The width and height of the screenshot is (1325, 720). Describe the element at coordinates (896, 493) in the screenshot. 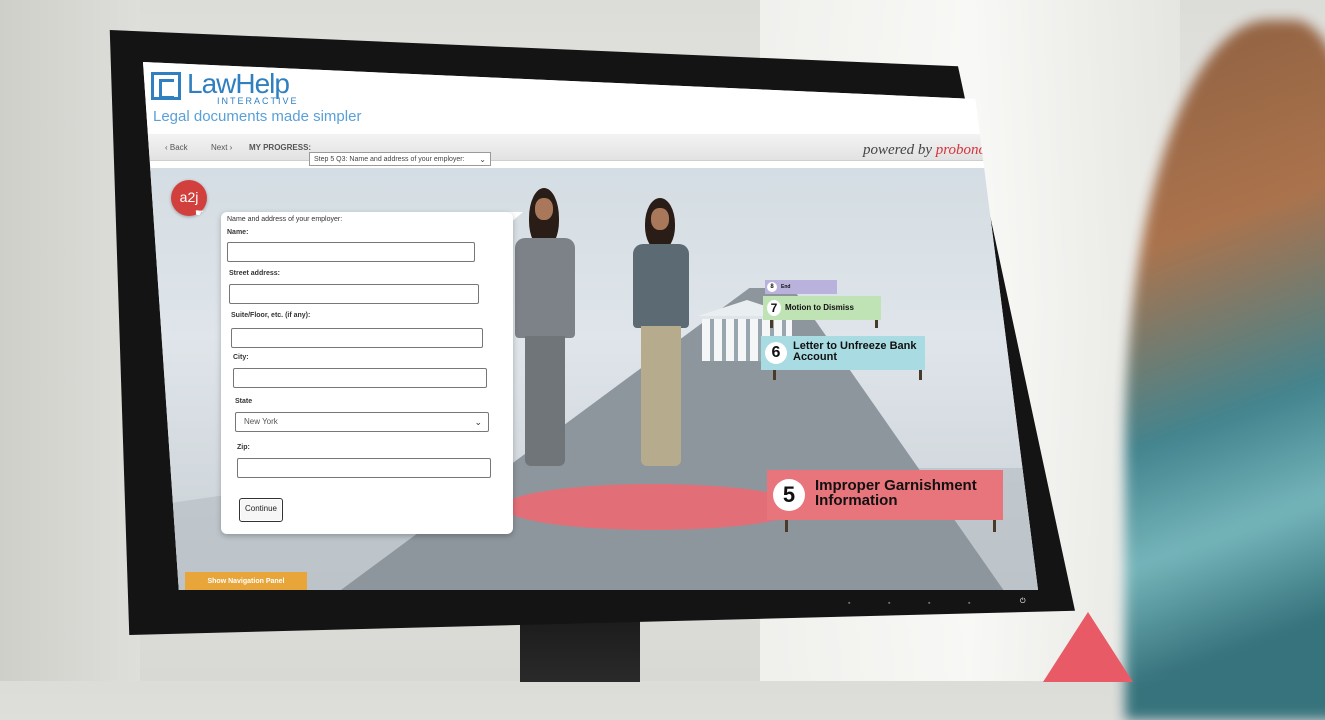

I see `step-label: Improper Garnishment Information` at that location.